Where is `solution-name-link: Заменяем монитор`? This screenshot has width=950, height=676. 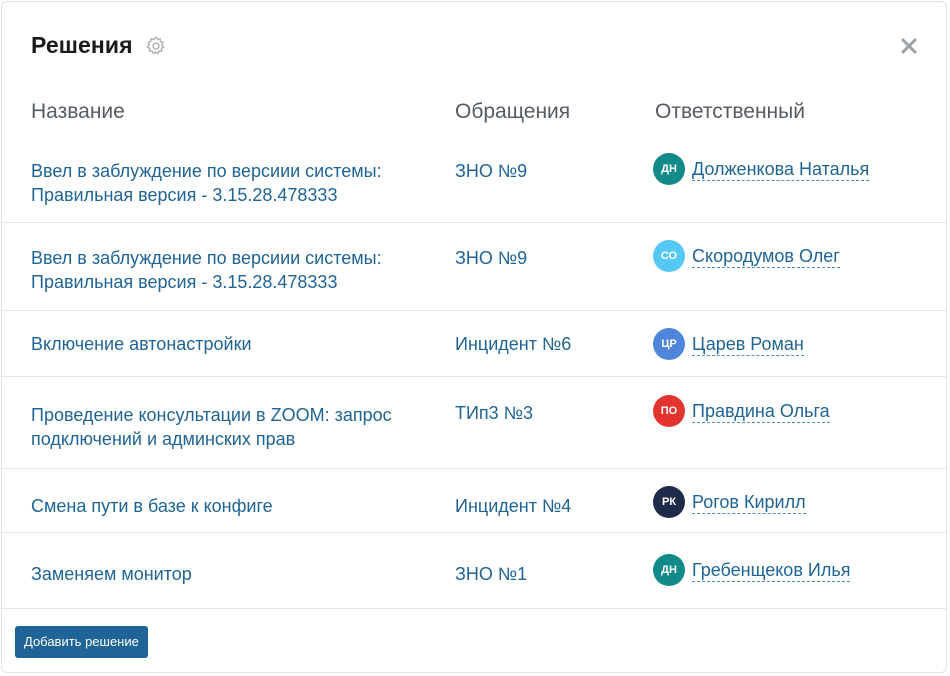
solution-name-link: Заменяем монитор is located at coordinates (231, 574).